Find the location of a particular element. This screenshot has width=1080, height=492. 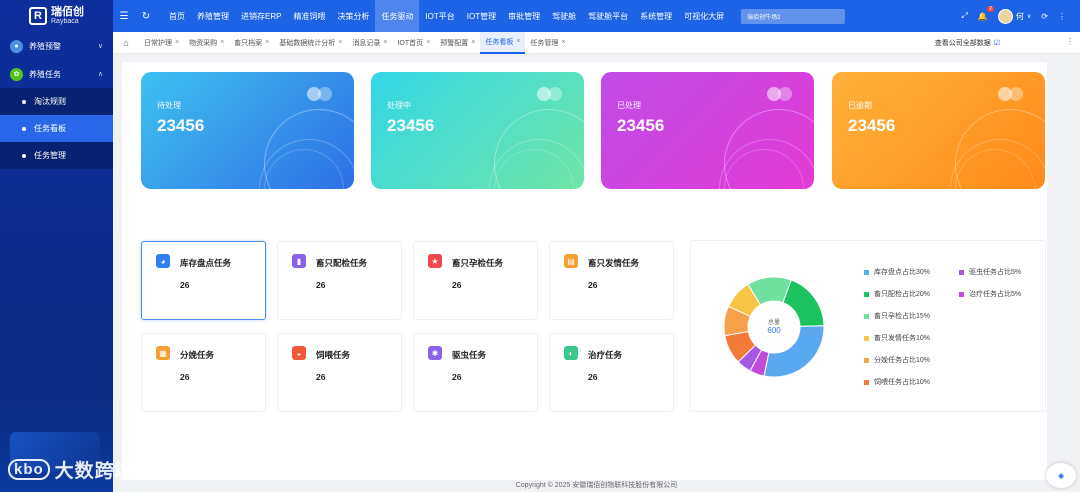

nav-item-6: IOT平台 is located at coordinates (439, 16).